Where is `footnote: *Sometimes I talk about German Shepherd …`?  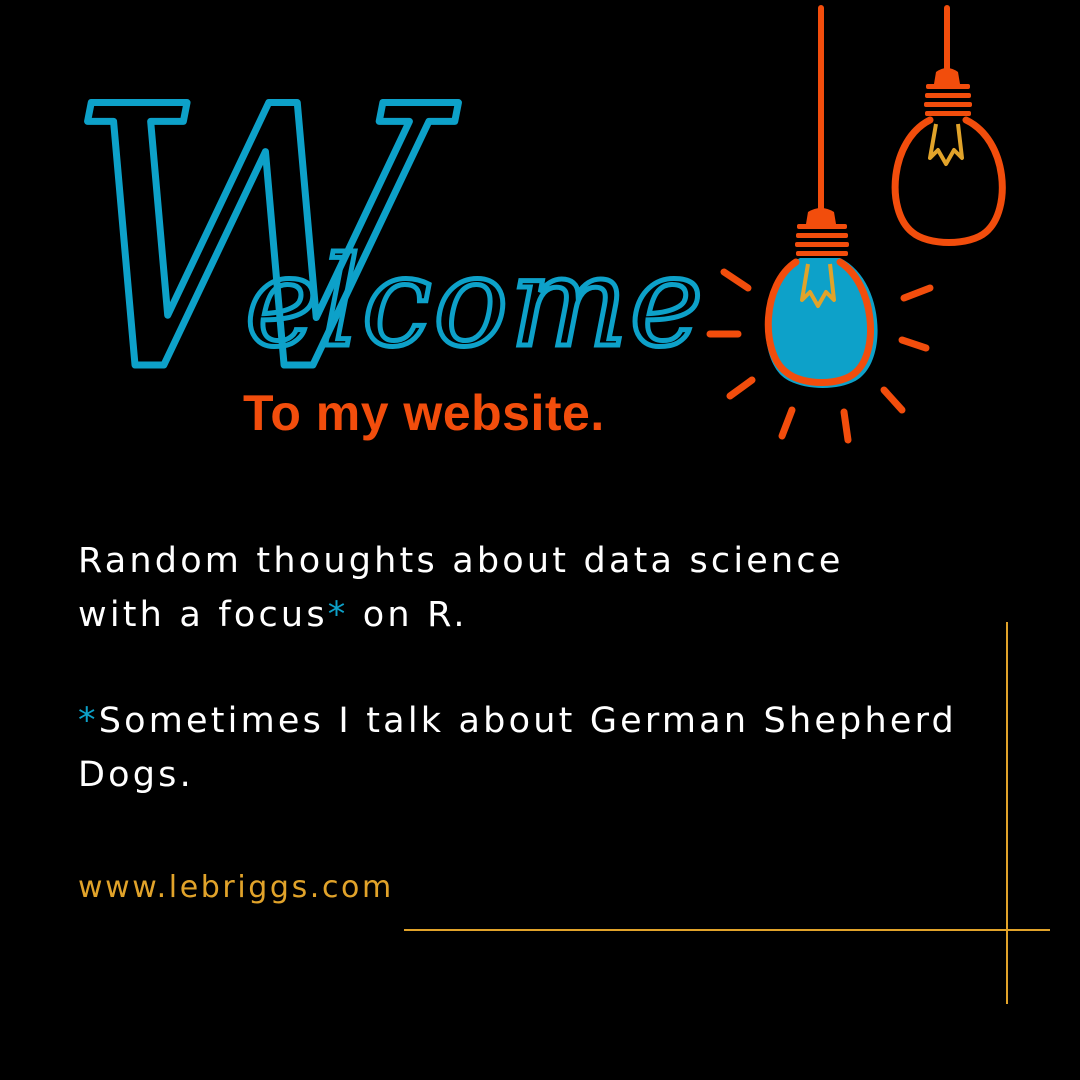
footnote: *Sometimes I talk about German Shepherd … is located at coordinates (548, 748).